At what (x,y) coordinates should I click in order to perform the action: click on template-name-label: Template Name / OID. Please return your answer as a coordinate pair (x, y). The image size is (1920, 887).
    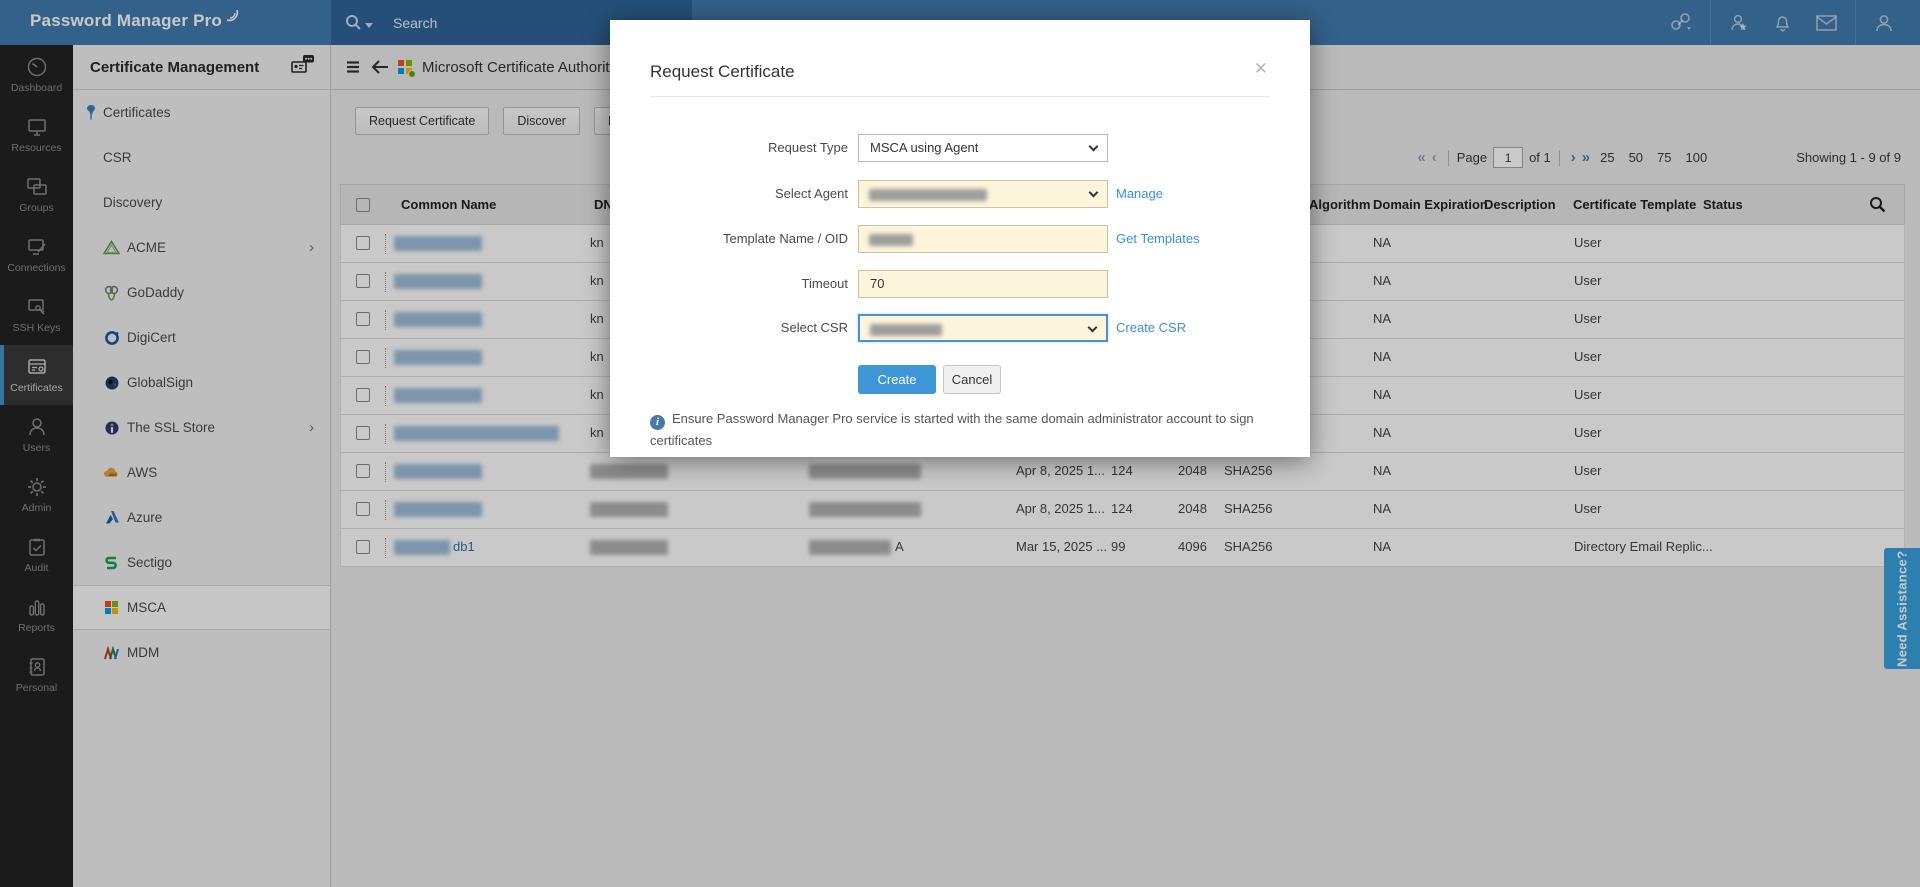
    Looking at the image, I should click on (785, 238).